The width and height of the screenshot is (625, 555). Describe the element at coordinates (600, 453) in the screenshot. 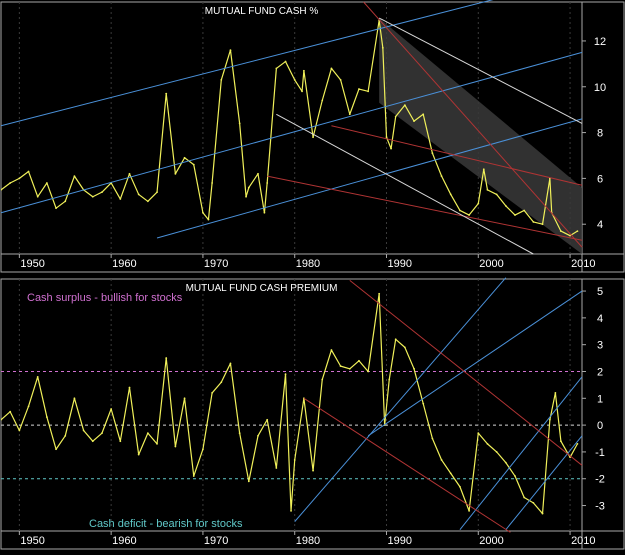

I see `y-tick-label: -1` at that location.